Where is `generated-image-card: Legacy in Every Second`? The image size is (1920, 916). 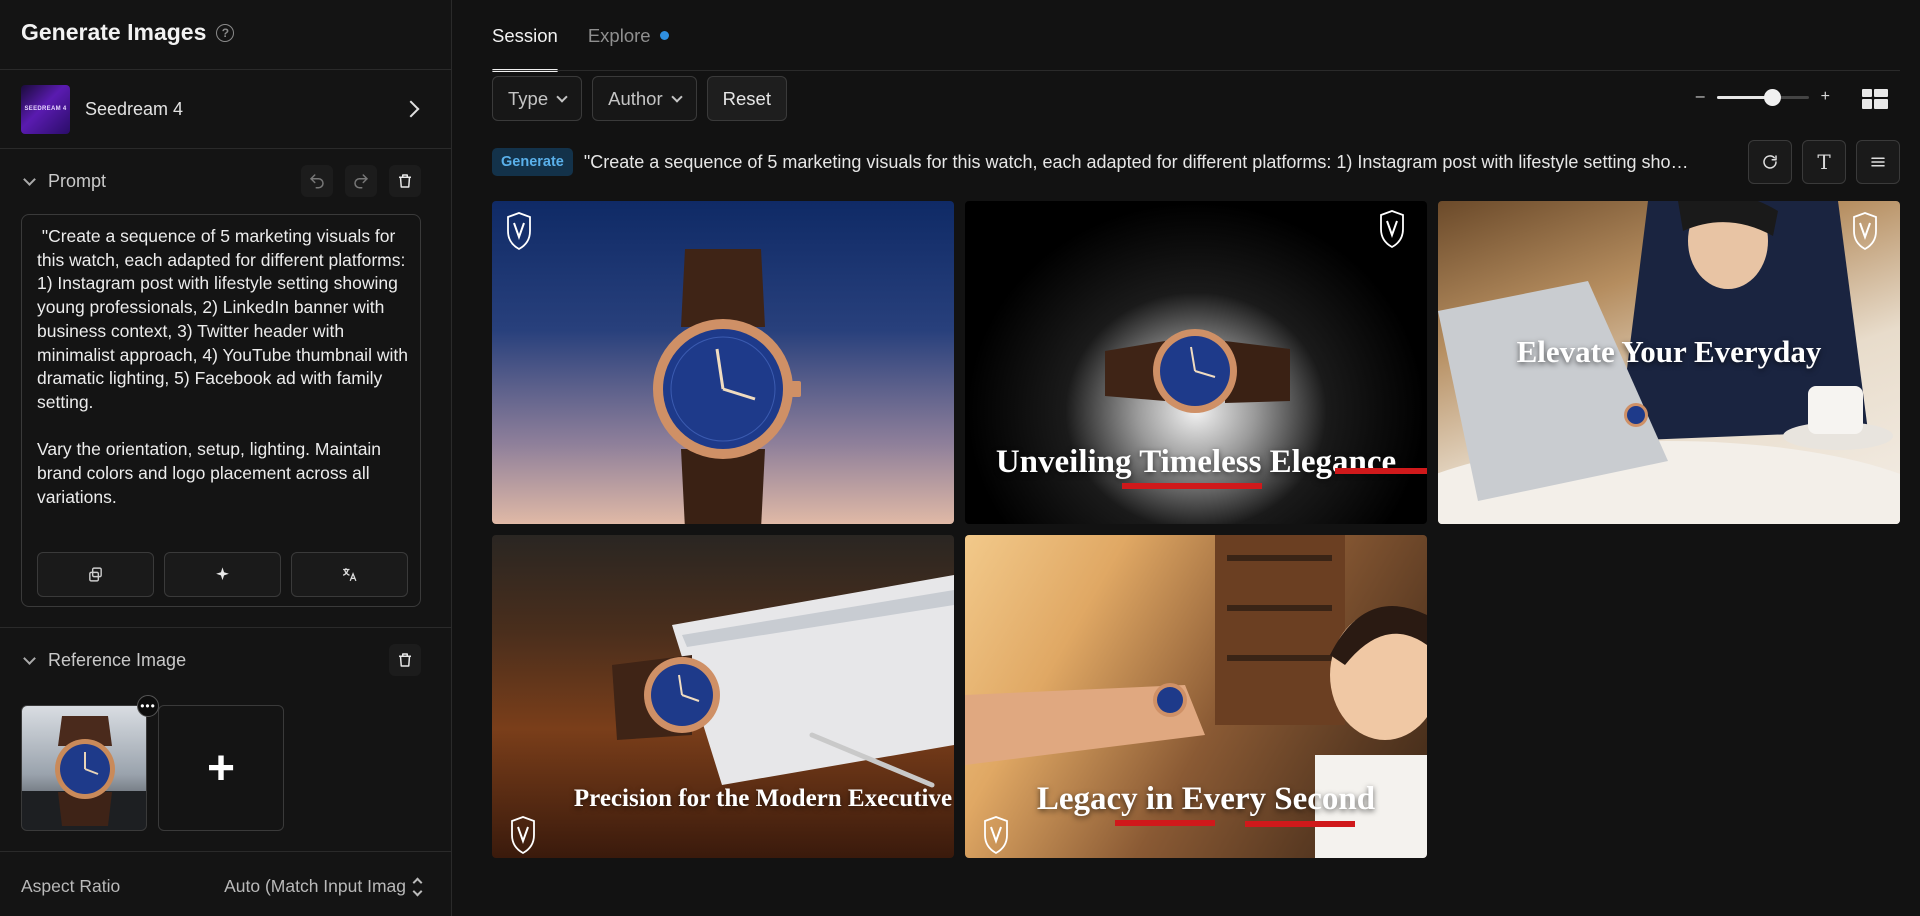 generated-image-card: Legacy in Every Second is located at coordinates (1196, 696).